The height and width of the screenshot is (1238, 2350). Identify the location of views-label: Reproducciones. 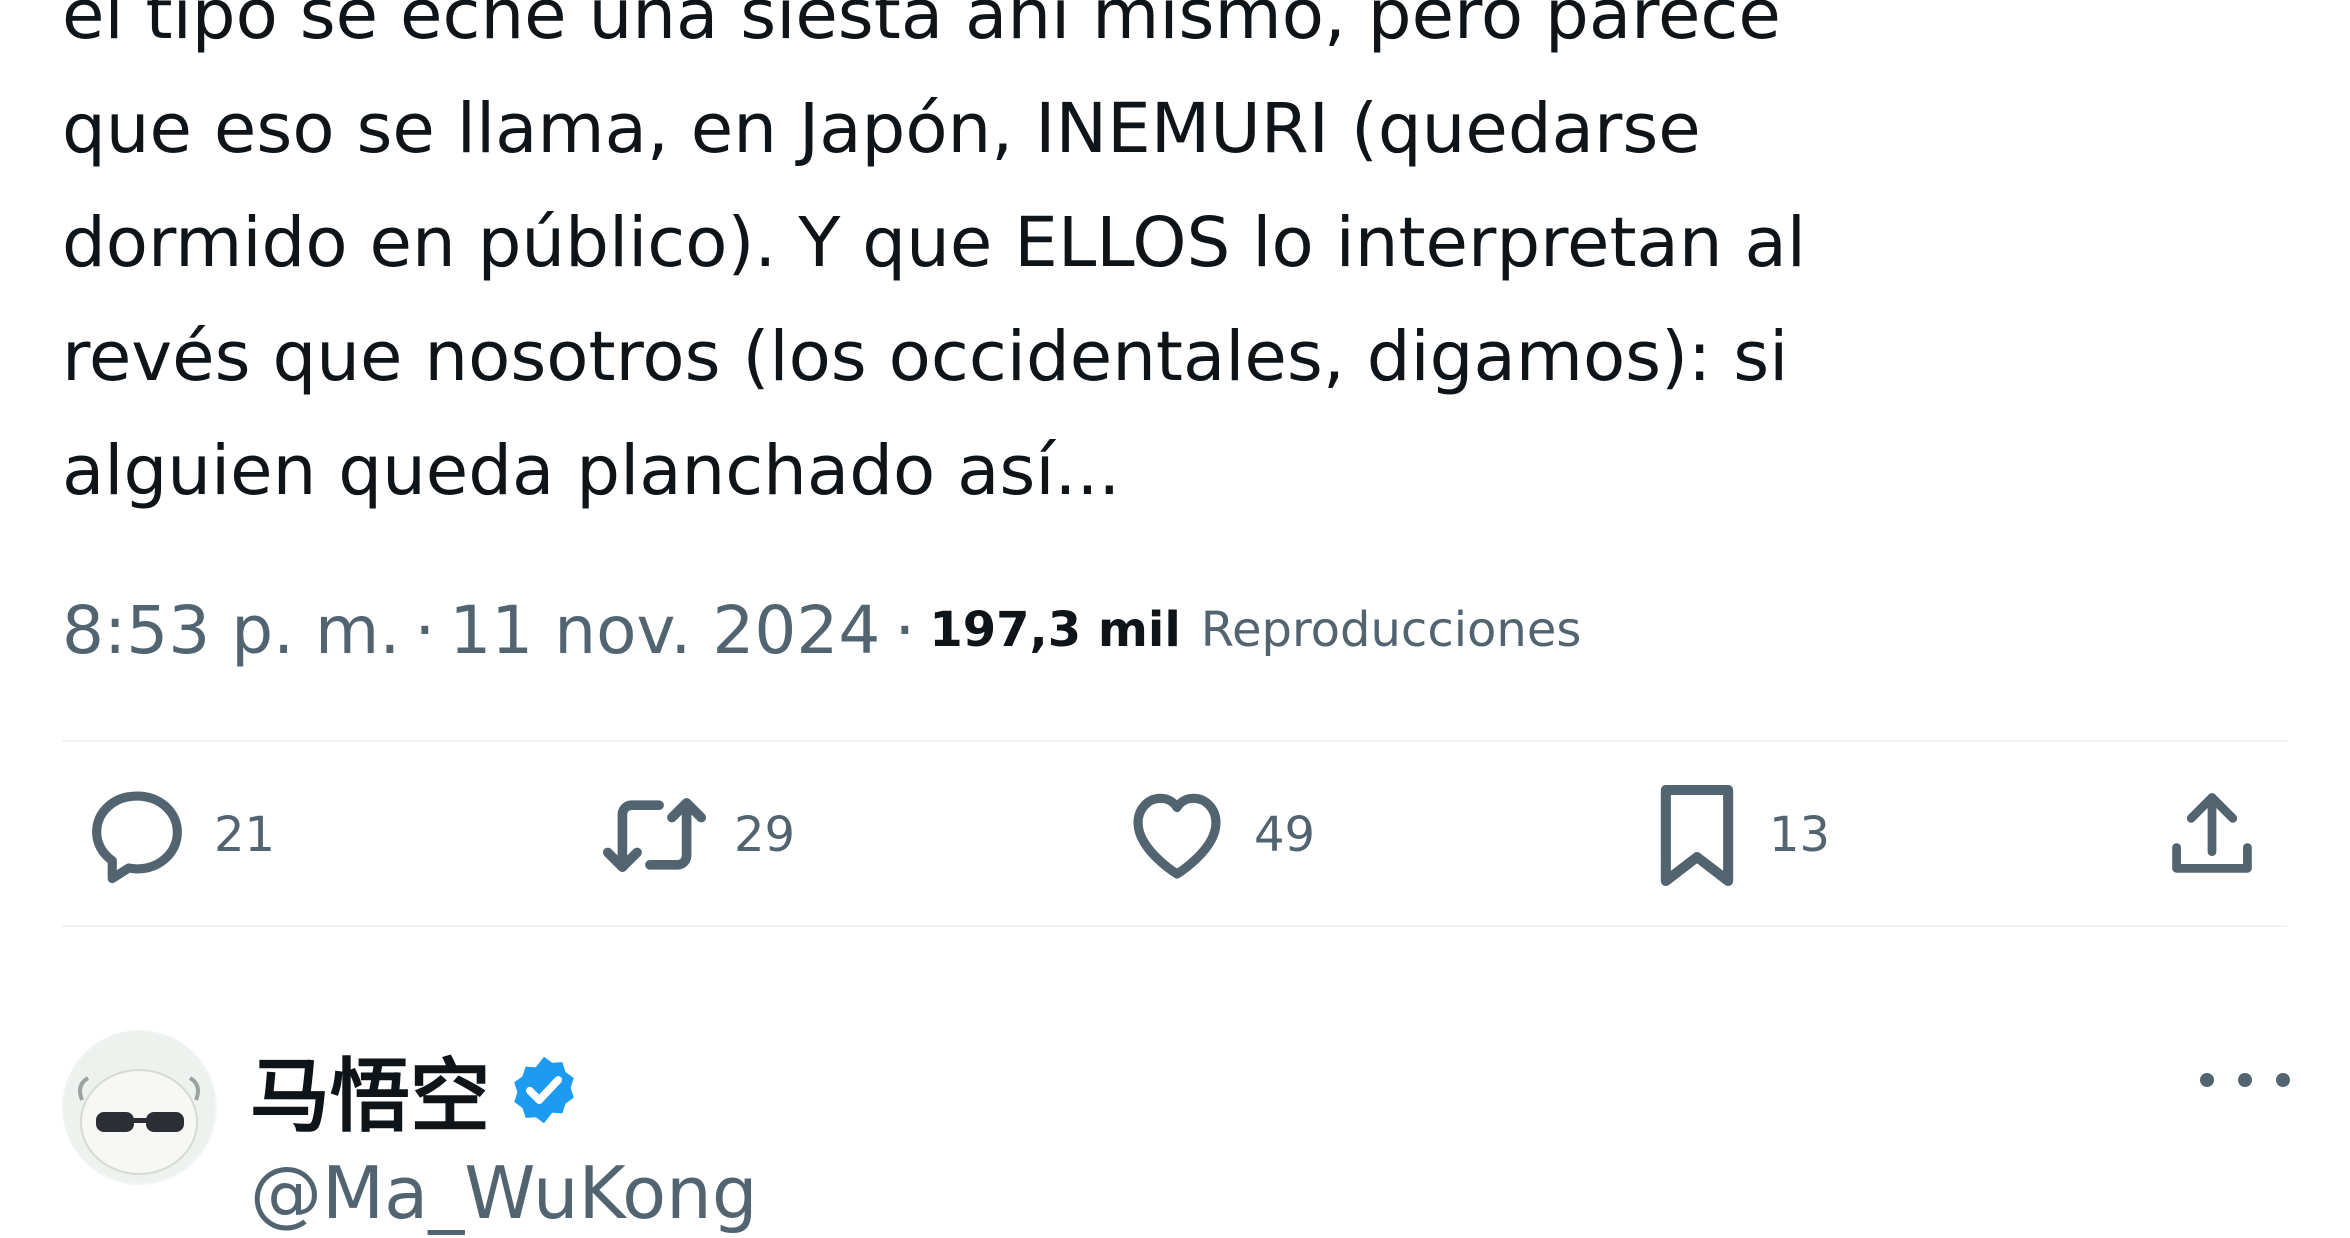
(1391, 630).